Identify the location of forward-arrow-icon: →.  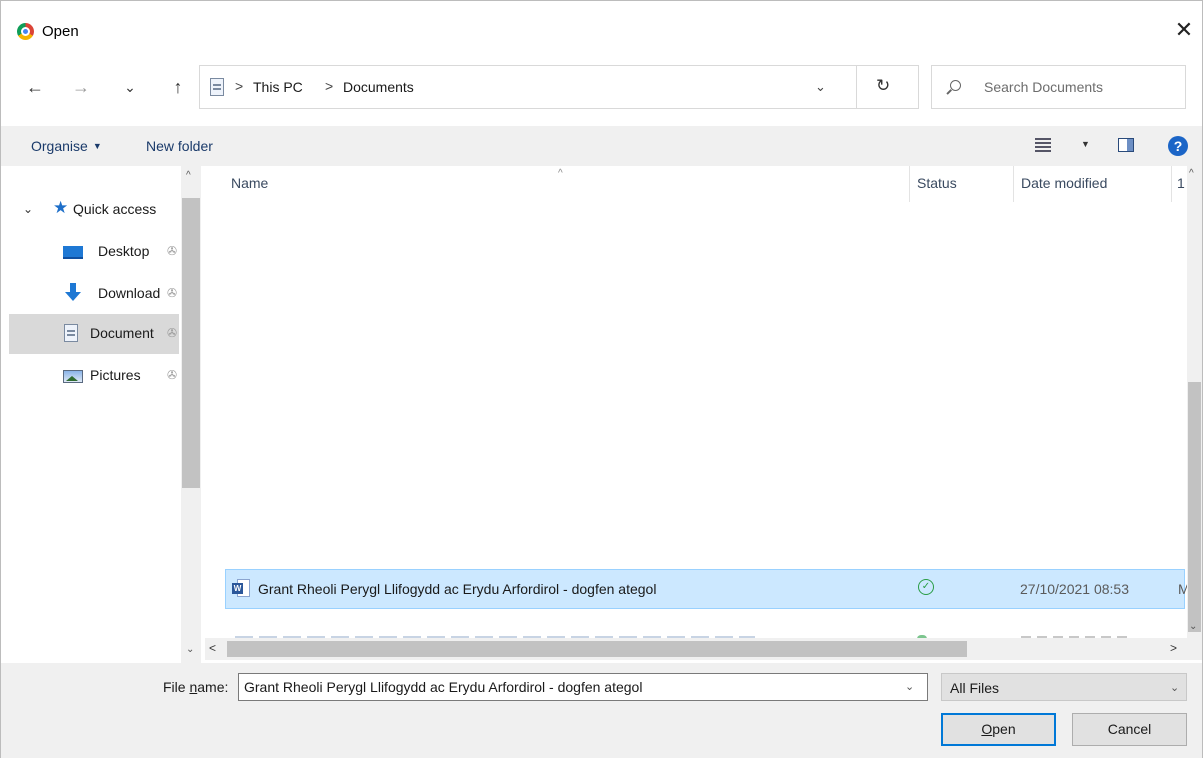
(81, 87).